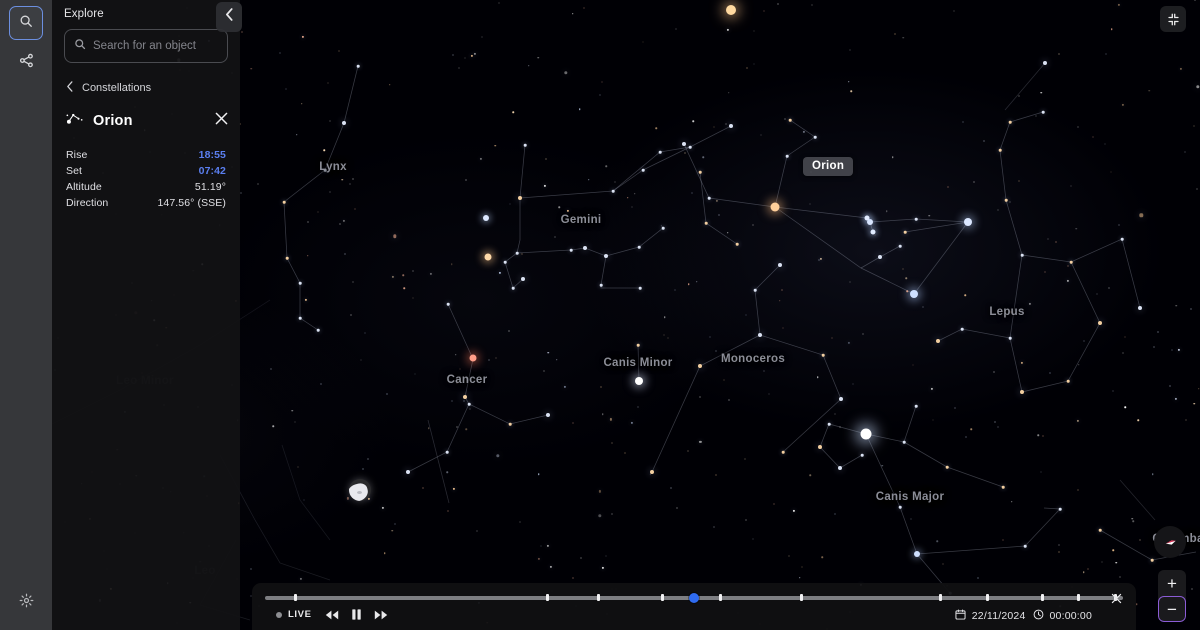 The image size is (1200, 630). What do you see at coordinates (1170, 542) in the screenshot?
I see `compass-icon` at bounding box center [1170, 542].